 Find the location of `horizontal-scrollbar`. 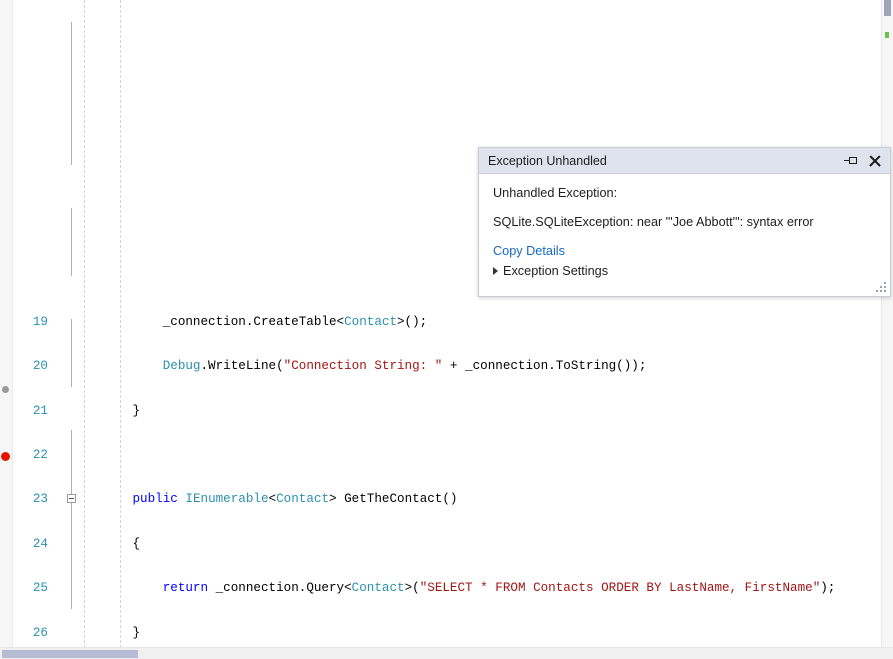

horizontal-scrollbar is located at coordinates (446, 653).